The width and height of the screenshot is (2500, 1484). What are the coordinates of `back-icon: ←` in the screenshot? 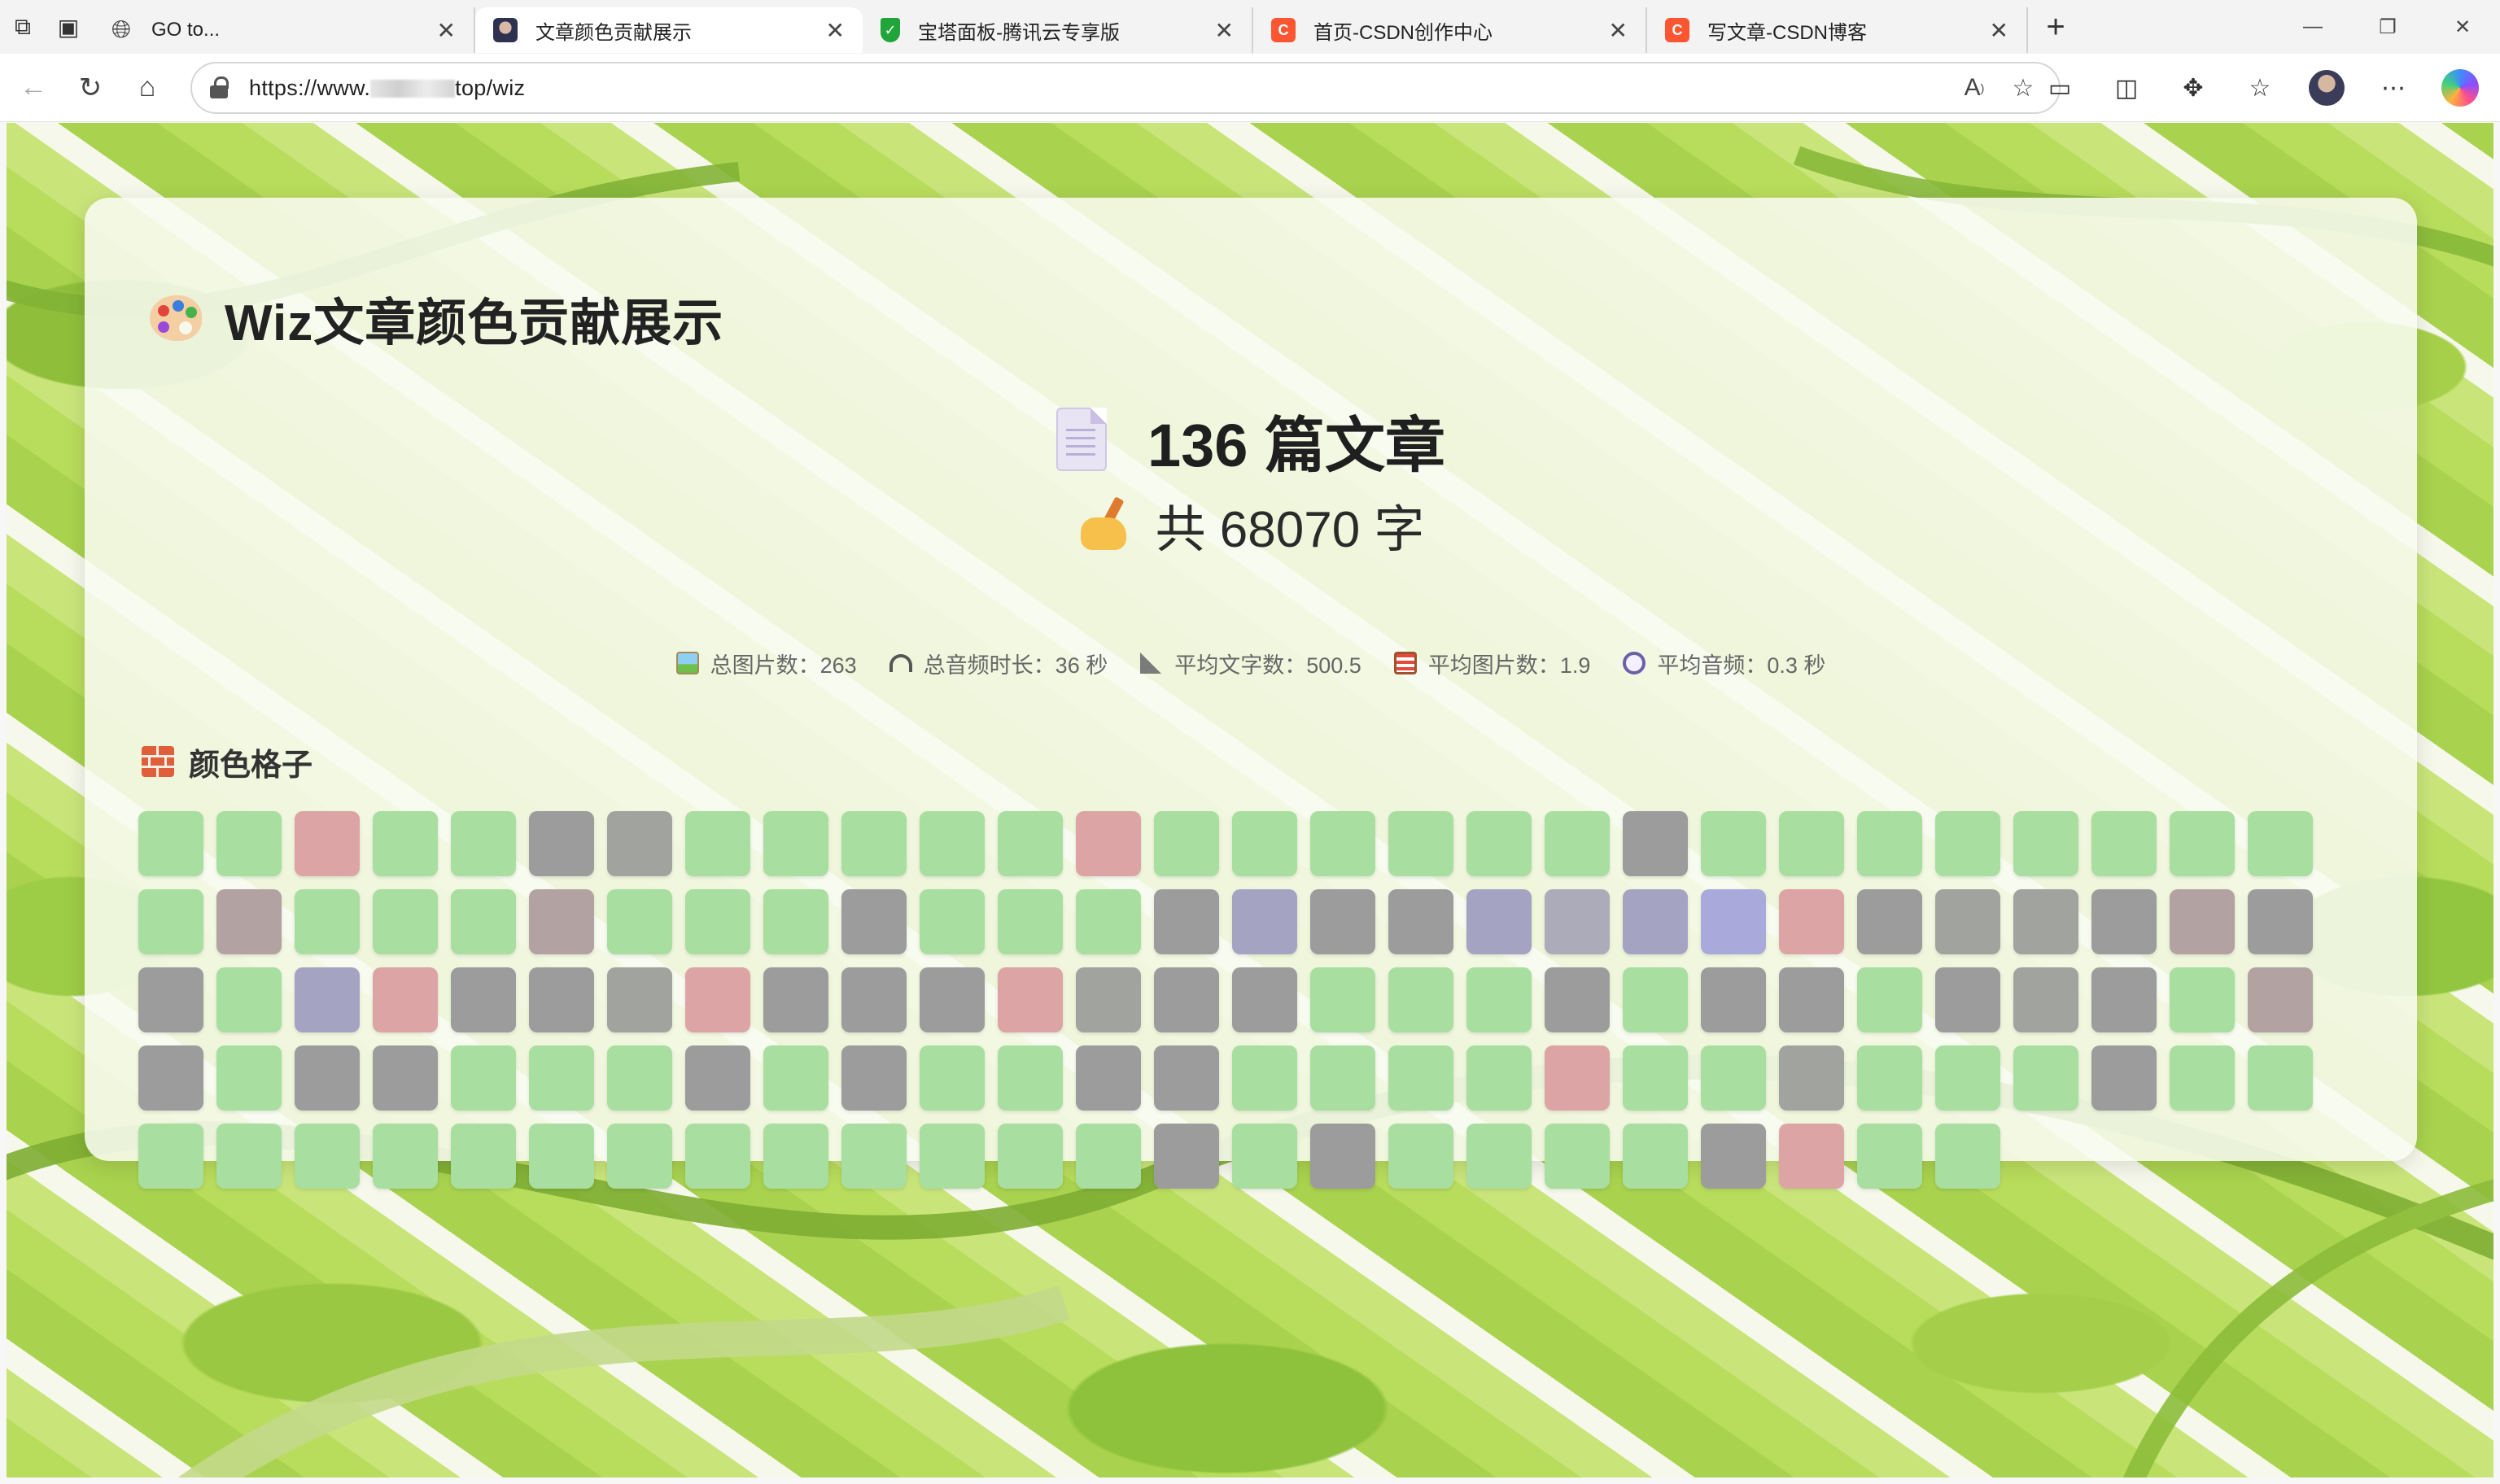 It's located at (33, 88).